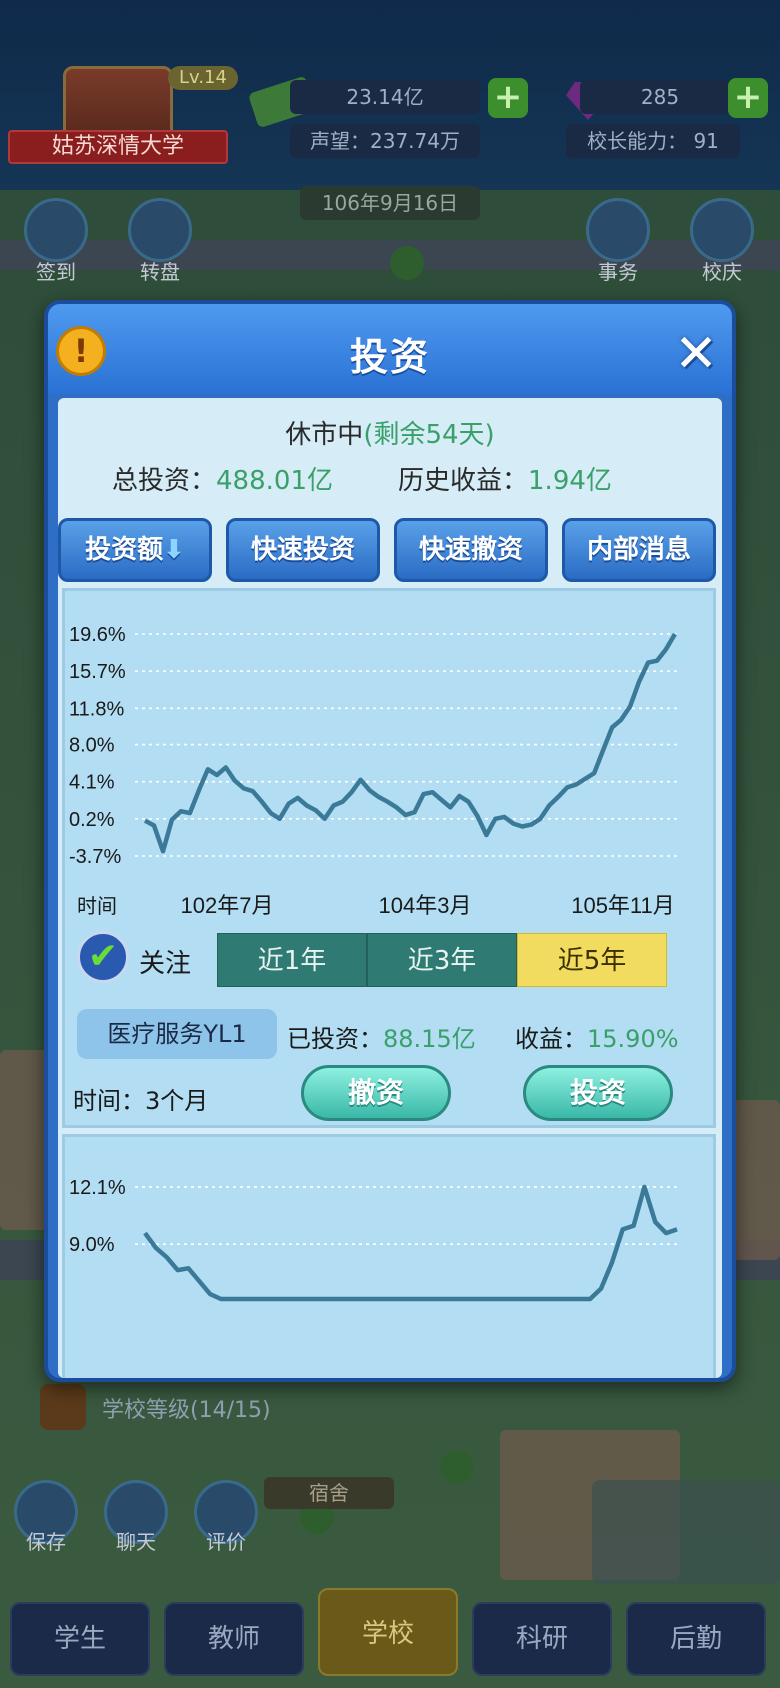  I want to click on add-gems-button: +, so click(748, 98).